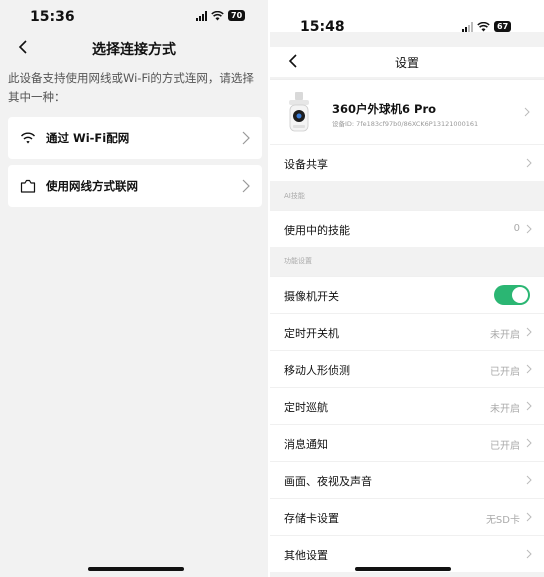 Image resolution: width=544 pixels, height=577 pixels. What do you see at coordinates (407, 442) in the screenshot?
I see `settings-row: 消息通知 已开启` at bounding box center [407, 442].